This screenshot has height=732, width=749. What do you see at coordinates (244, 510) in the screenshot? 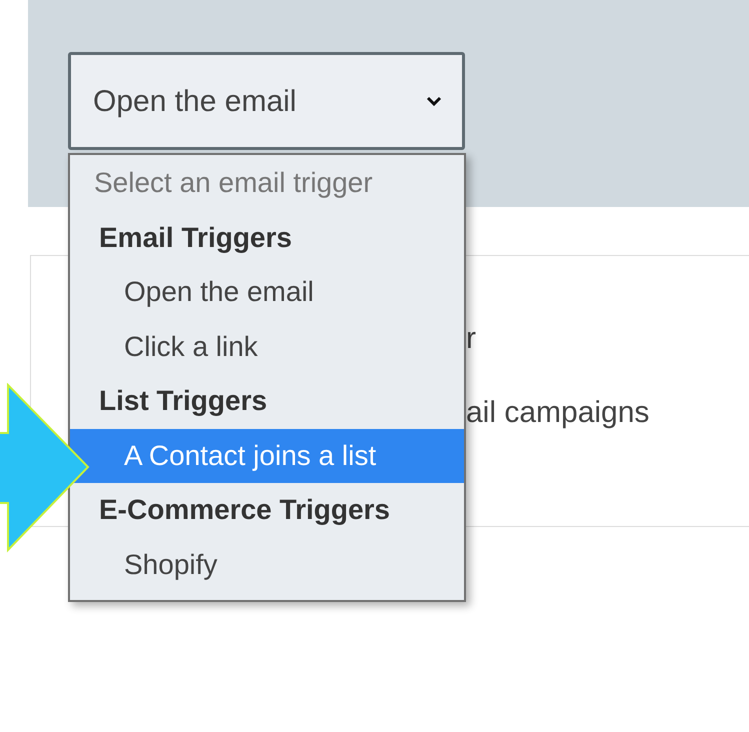
I see `group-heading: E-Commerce Triggers` at bounding box center [244, 510].